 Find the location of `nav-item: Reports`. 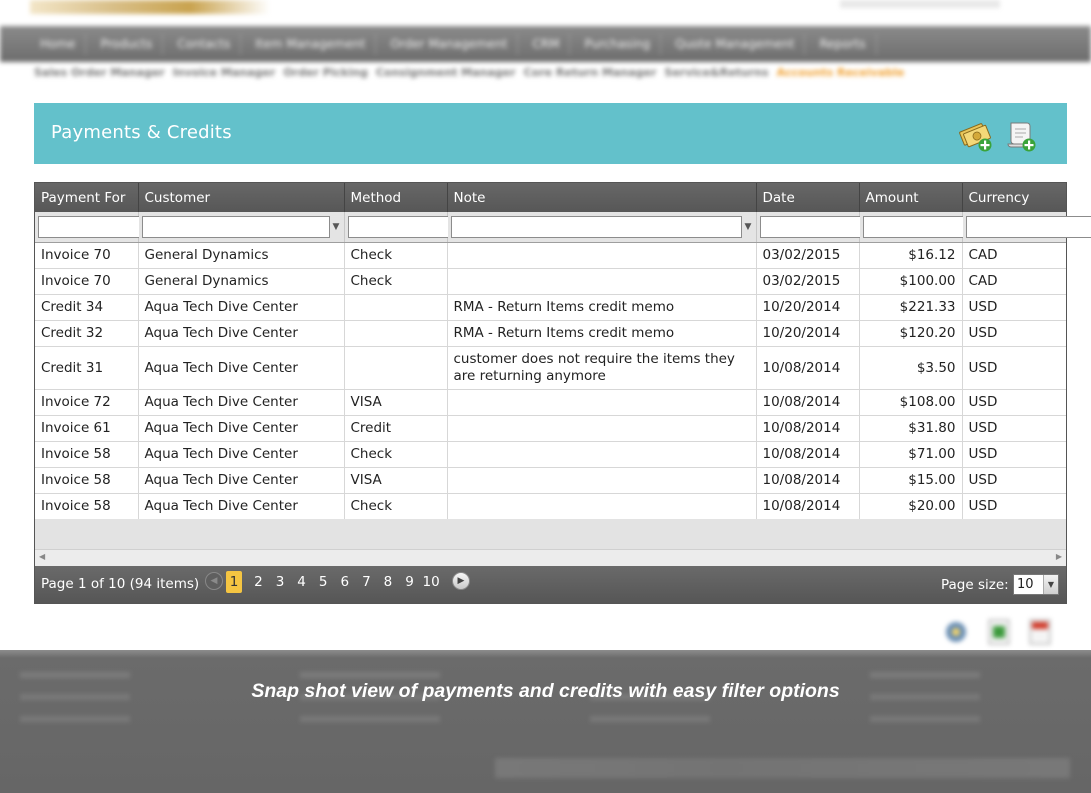

nav-item: Reports is located at coordinates (843, 44).